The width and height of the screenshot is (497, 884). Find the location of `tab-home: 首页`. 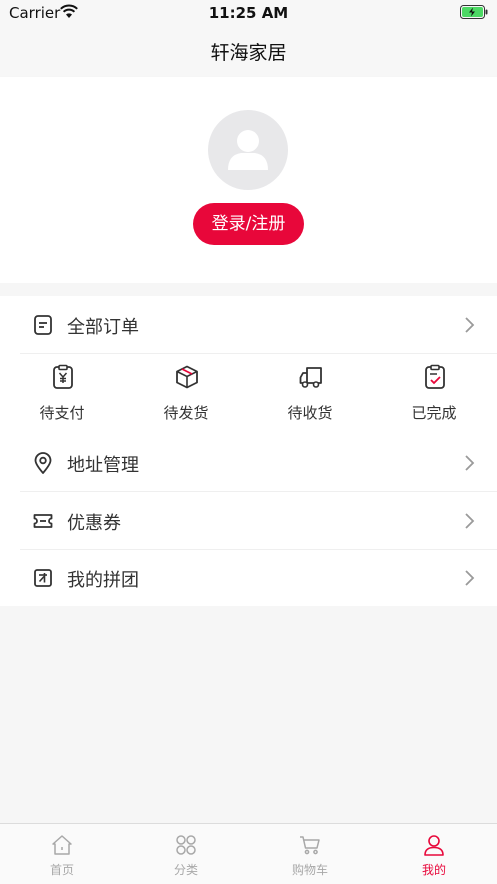

tab-home: 首页 is located at coordinates (62, 854).